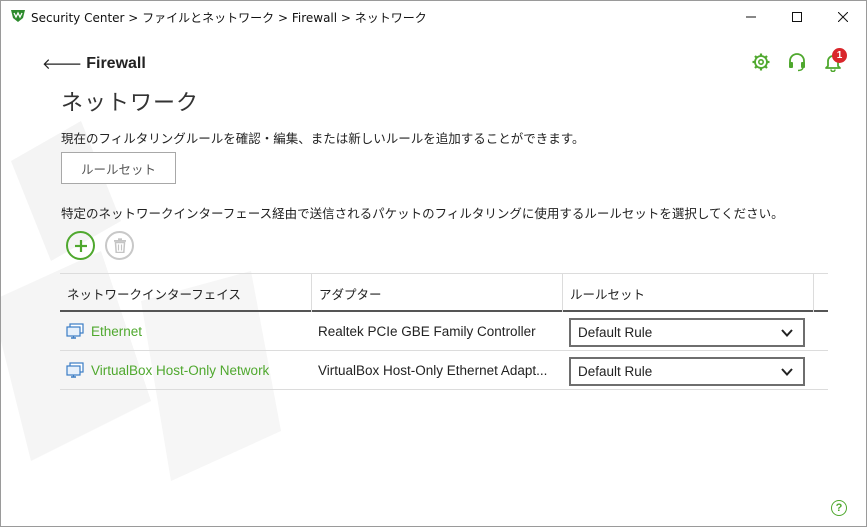 This screenshot has height=527, width=867. What do you see at coordinates (118, 168) in the screenshot?
I see `ruleset-button: ルールセット` at bounding box center [118, 168].